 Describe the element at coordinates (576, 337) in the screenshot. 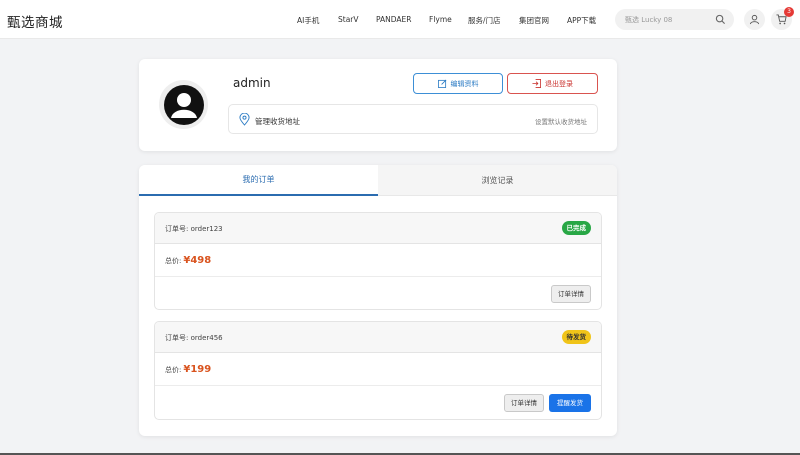

I see `status-badge: 待发货` at that location.